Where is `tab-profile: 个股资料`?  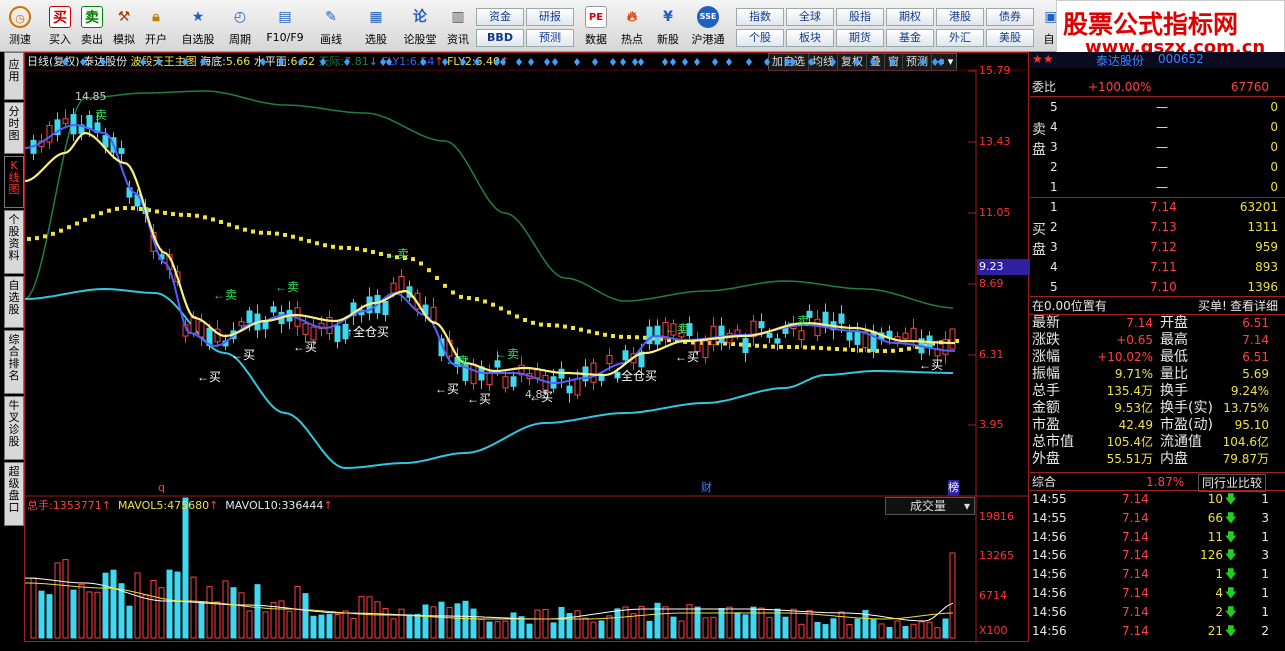
tab-profile: 个股资料 is located at coordinates (14, 242).